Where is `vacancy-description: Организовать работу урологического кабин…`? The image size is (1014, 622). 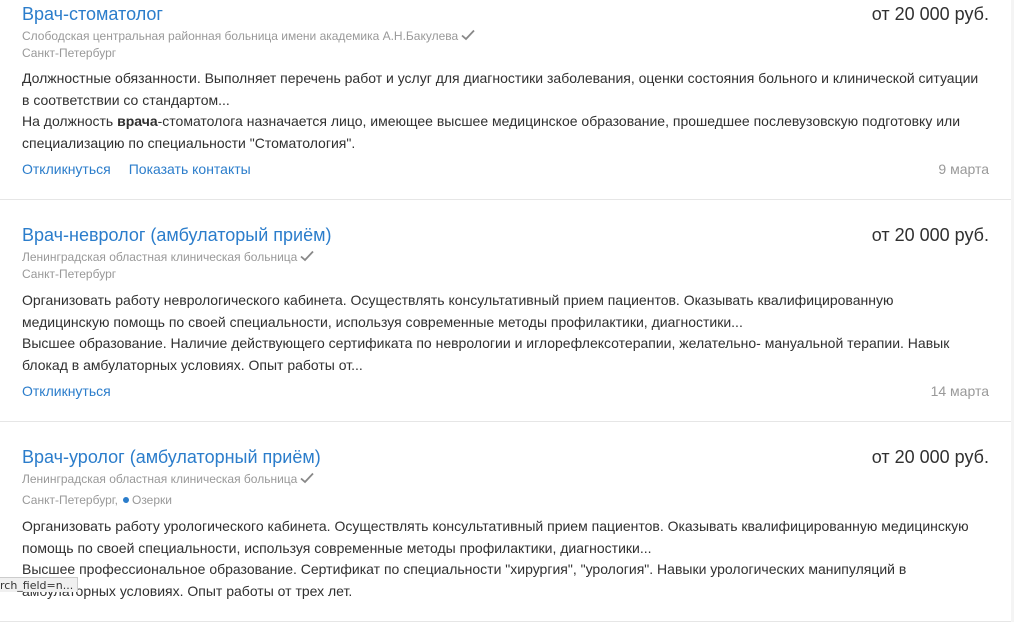 vacancy-description: Организовать работу урологического кабин… is located at coordinates (502, 559).